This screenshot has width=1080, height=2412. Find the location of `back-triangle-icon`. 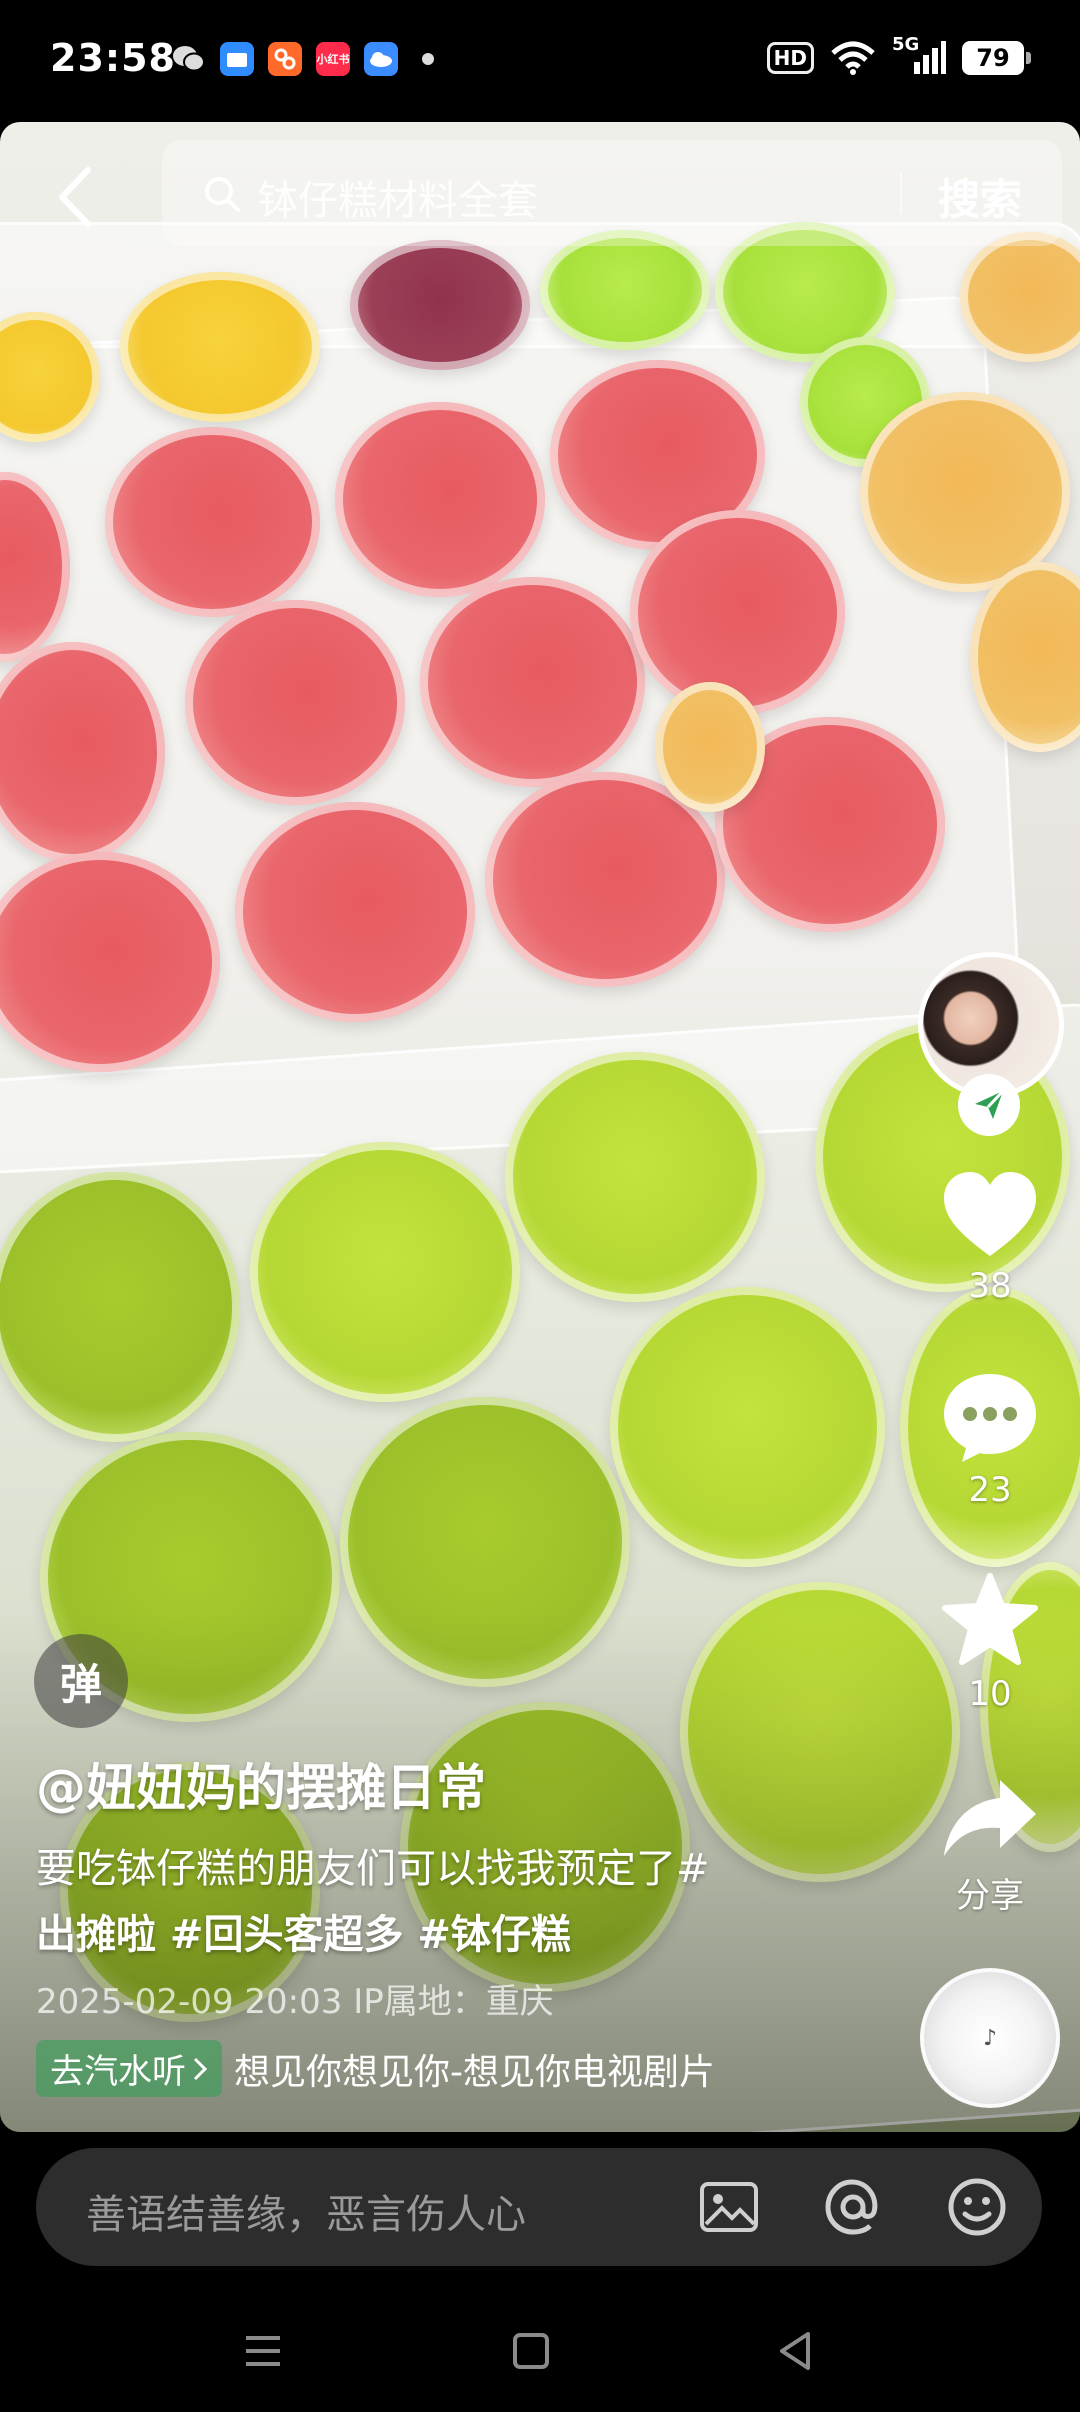

back-triangle-icon is located at coordinates (795, 2351).